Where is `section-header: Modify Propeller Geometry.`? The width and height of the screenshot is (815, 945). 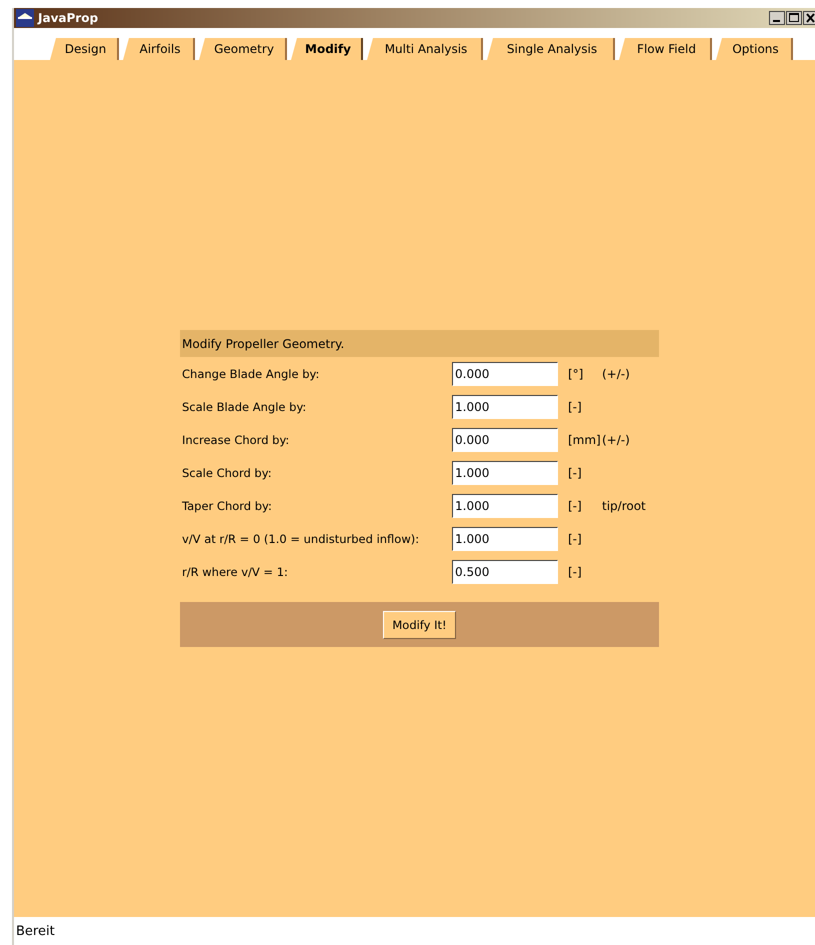
section-header: Modify Propeller Geometry. is located at coordinates (419, 343).